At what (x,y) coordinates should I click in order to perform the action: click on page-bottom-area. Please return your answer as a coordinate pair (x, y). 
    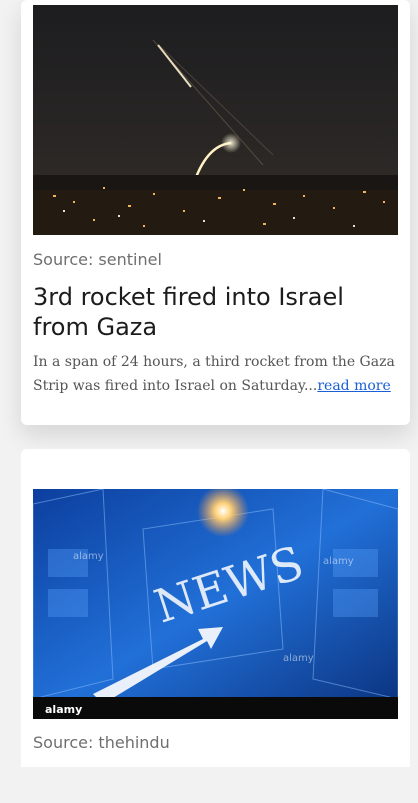
    Looking at the image, I should click on (209, 785).